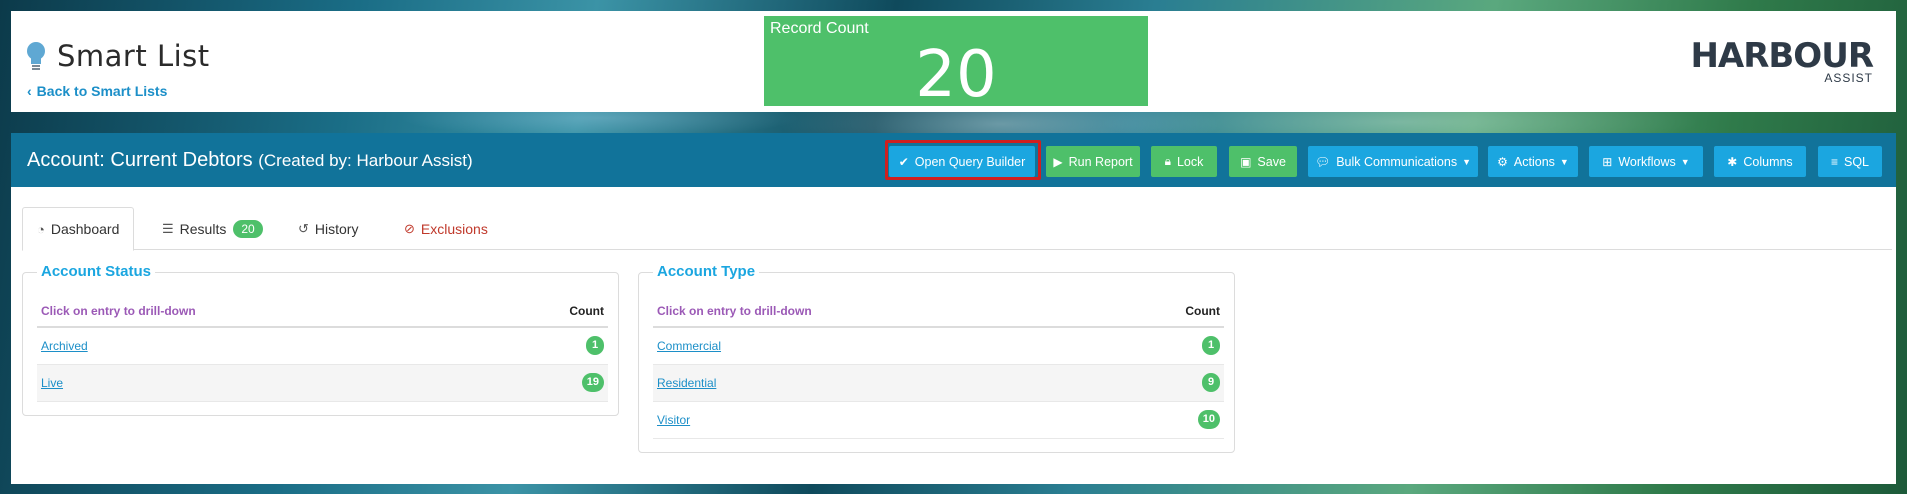 Image resolution: width=1907 pixels, height=494 pixels. What do you see at coordinates (36, 56) in the screenshot?
I see `lightbulb-icon` at bounding box center [36, 56].